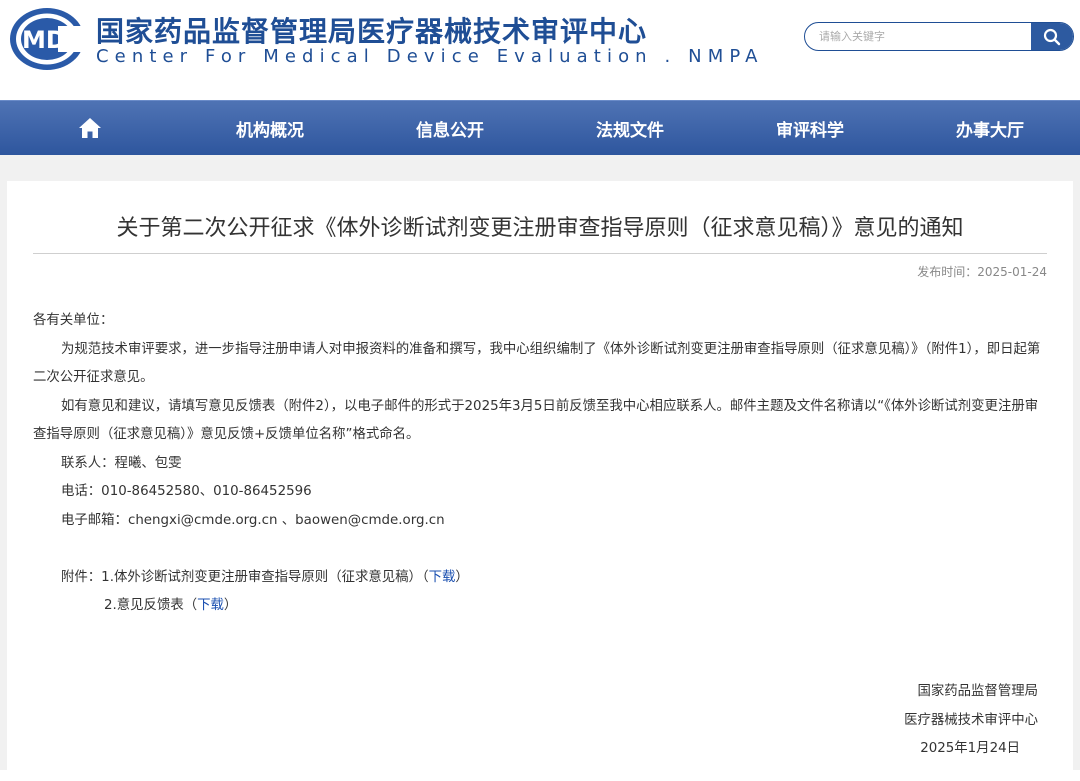  I want to click on attachment-prefix: 附件：, so click(81, 577).